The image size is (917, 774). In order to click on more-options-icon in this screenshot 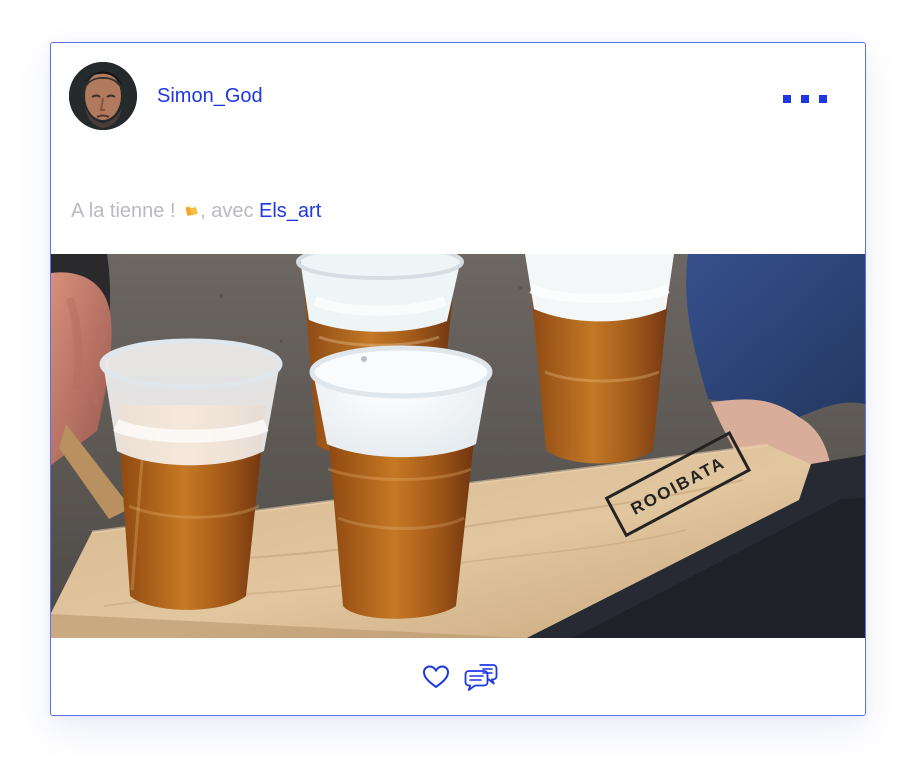, I will do `click(787, 99)`.